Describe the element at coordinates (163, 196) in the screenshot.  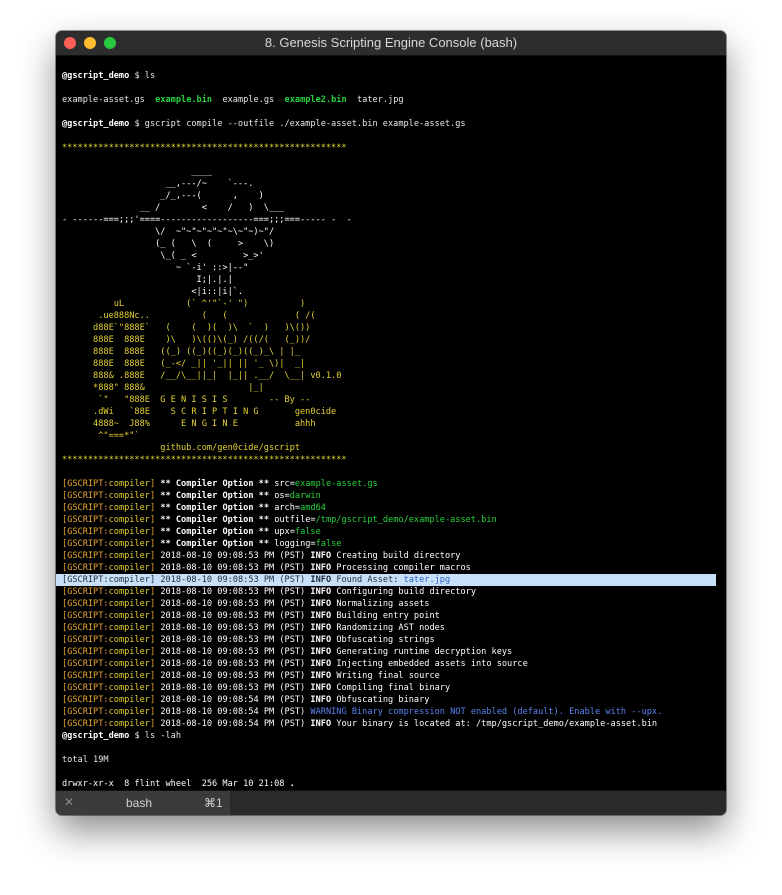
I see `ascii-art-line: _/_,---( , )` at that location.